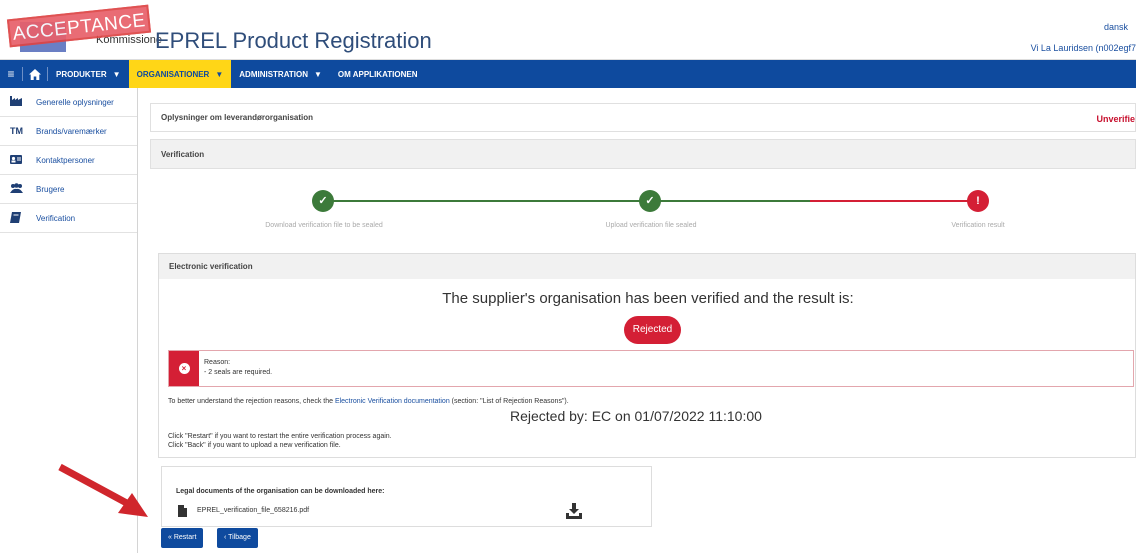 This screenshot has width=1136, height=553. I want to click on language-selector: dansk, so click(1116, 27).